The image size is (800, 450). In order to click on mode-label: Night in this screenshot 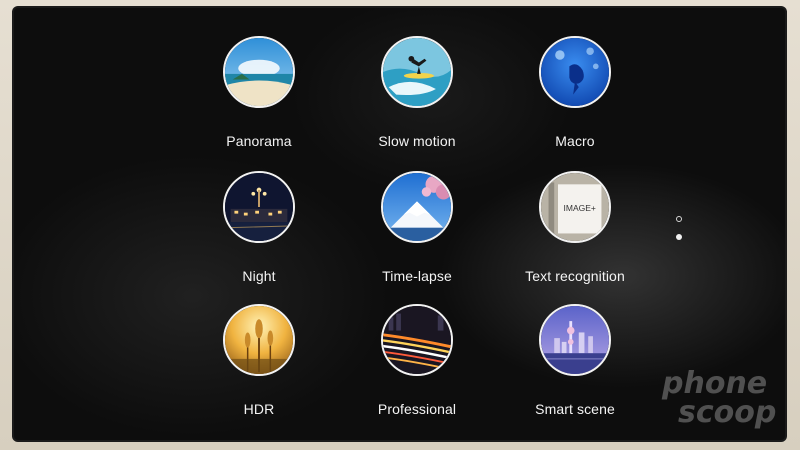, I will do `click(259, 276)`.